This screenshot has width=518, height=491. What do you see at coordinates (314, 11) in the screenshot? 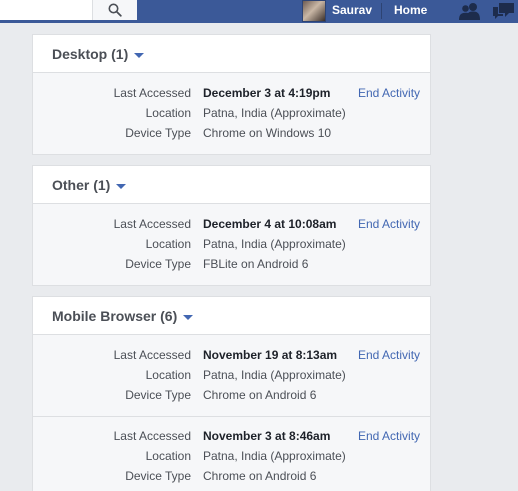
I see `avatar` at bounding box center [314, 11].